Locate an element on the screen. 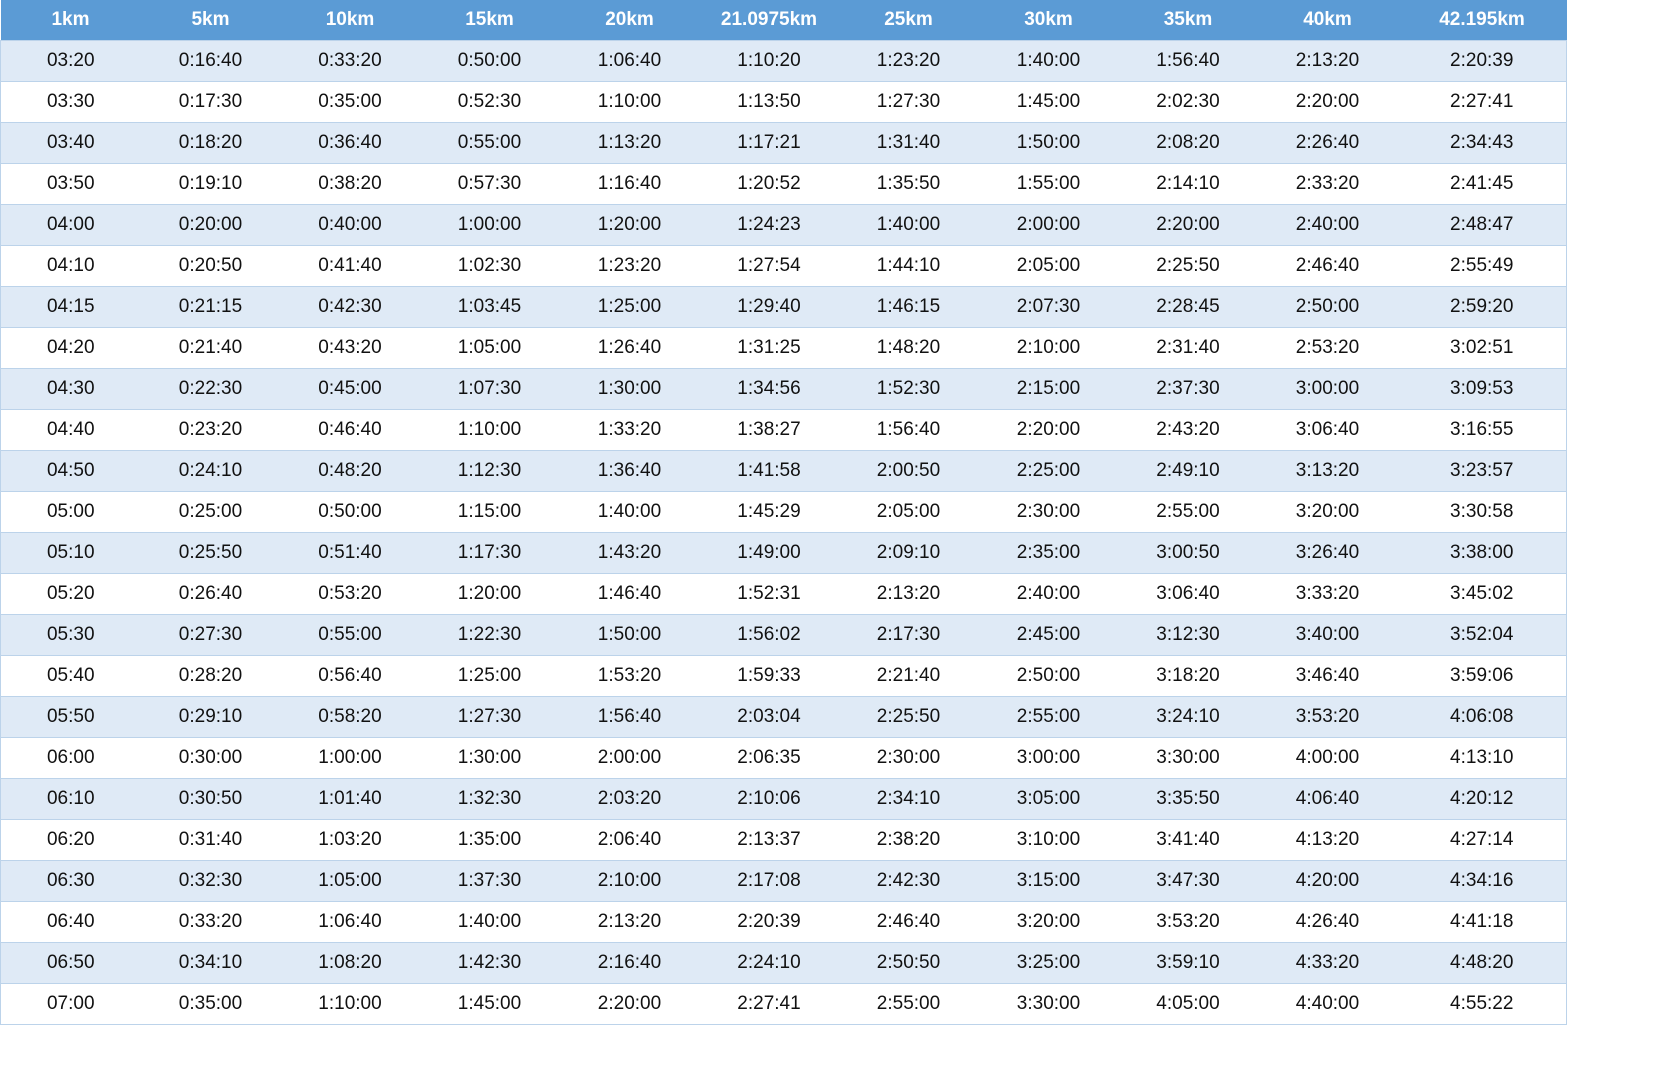 The width and height of the screenshot is (1673, 1088). split-time-cell: 3:24:10 is located at coordinates (1188, 717).